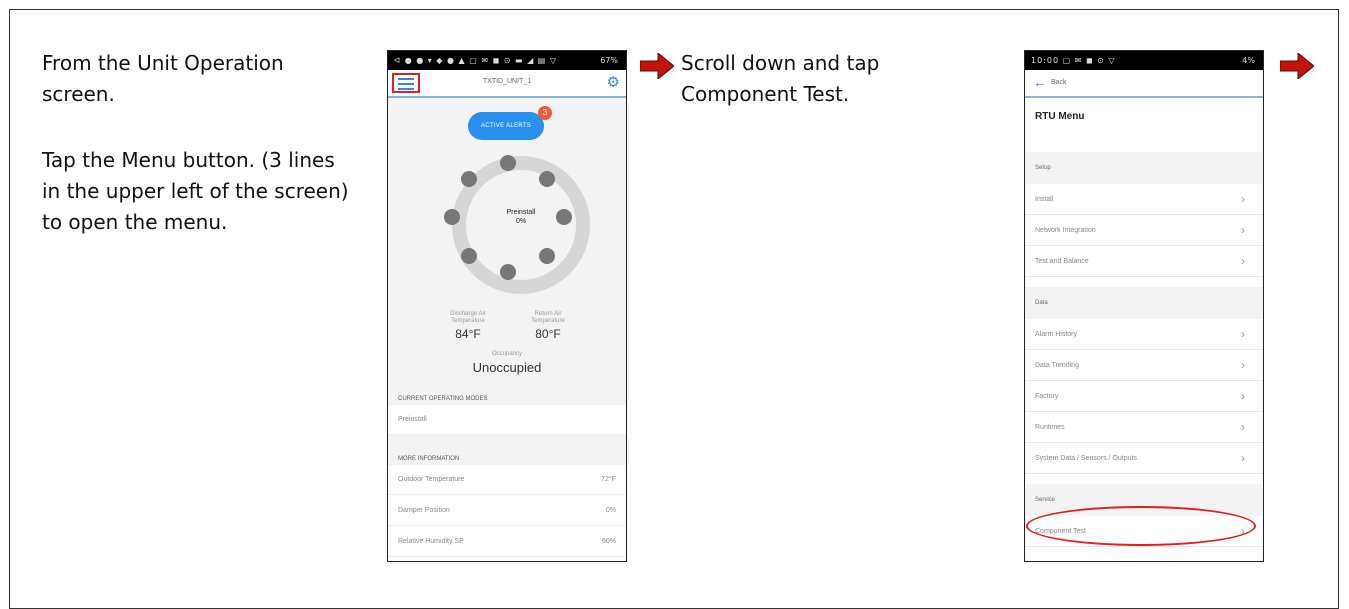 This screenshot has height=609, width=1349. I want to click on instruction-line: to open the menu., so click(135, 222).